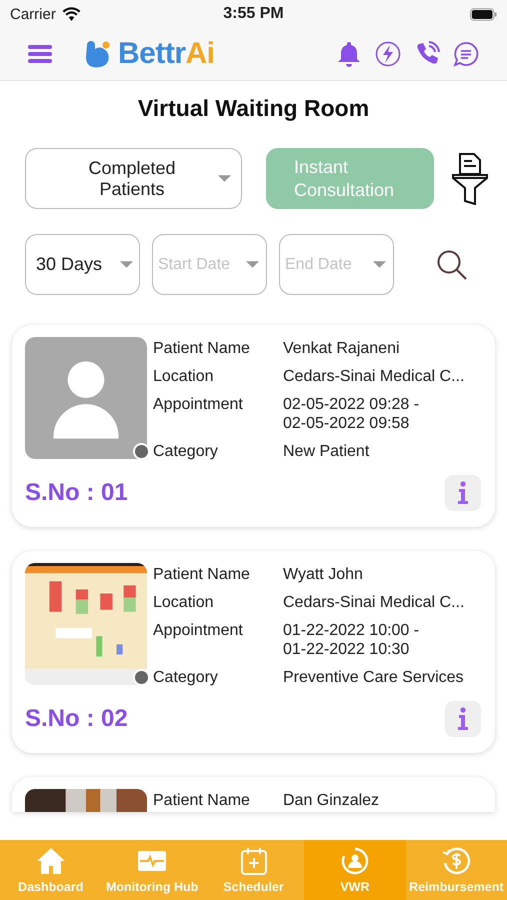 The image size is (507, 900). I want to click on serial-number: S.No : 01, so click(76, 493).